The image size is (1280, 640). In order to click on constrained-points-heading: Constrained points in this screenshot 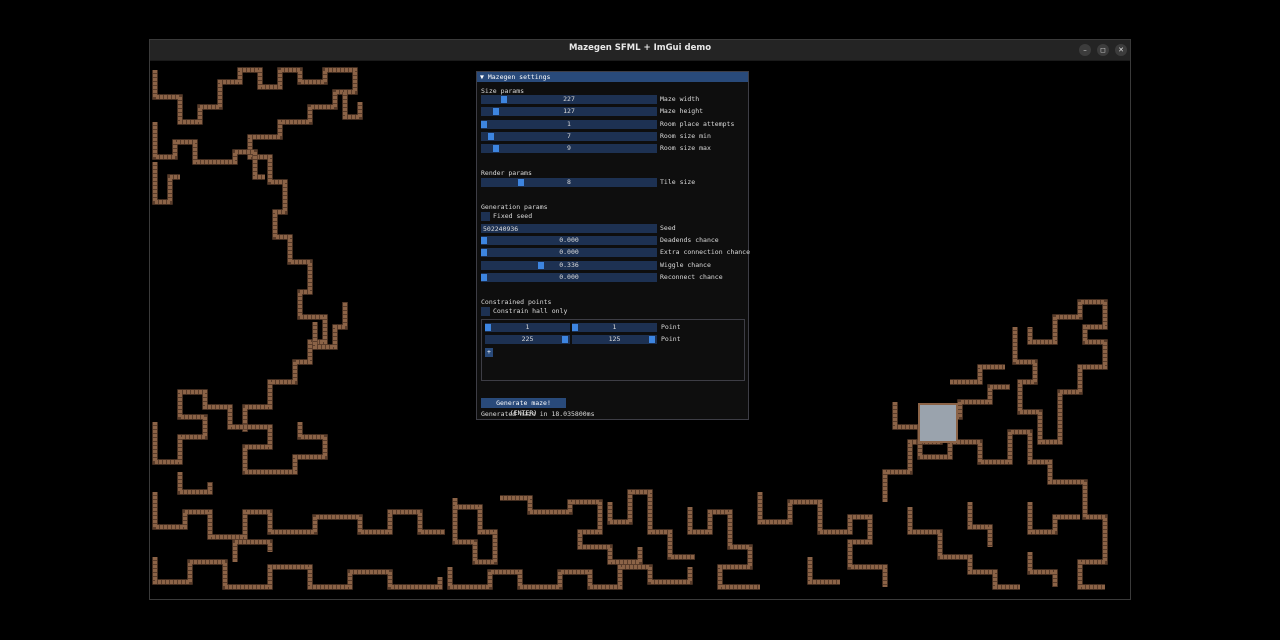, I will do `click(516, 302)`.